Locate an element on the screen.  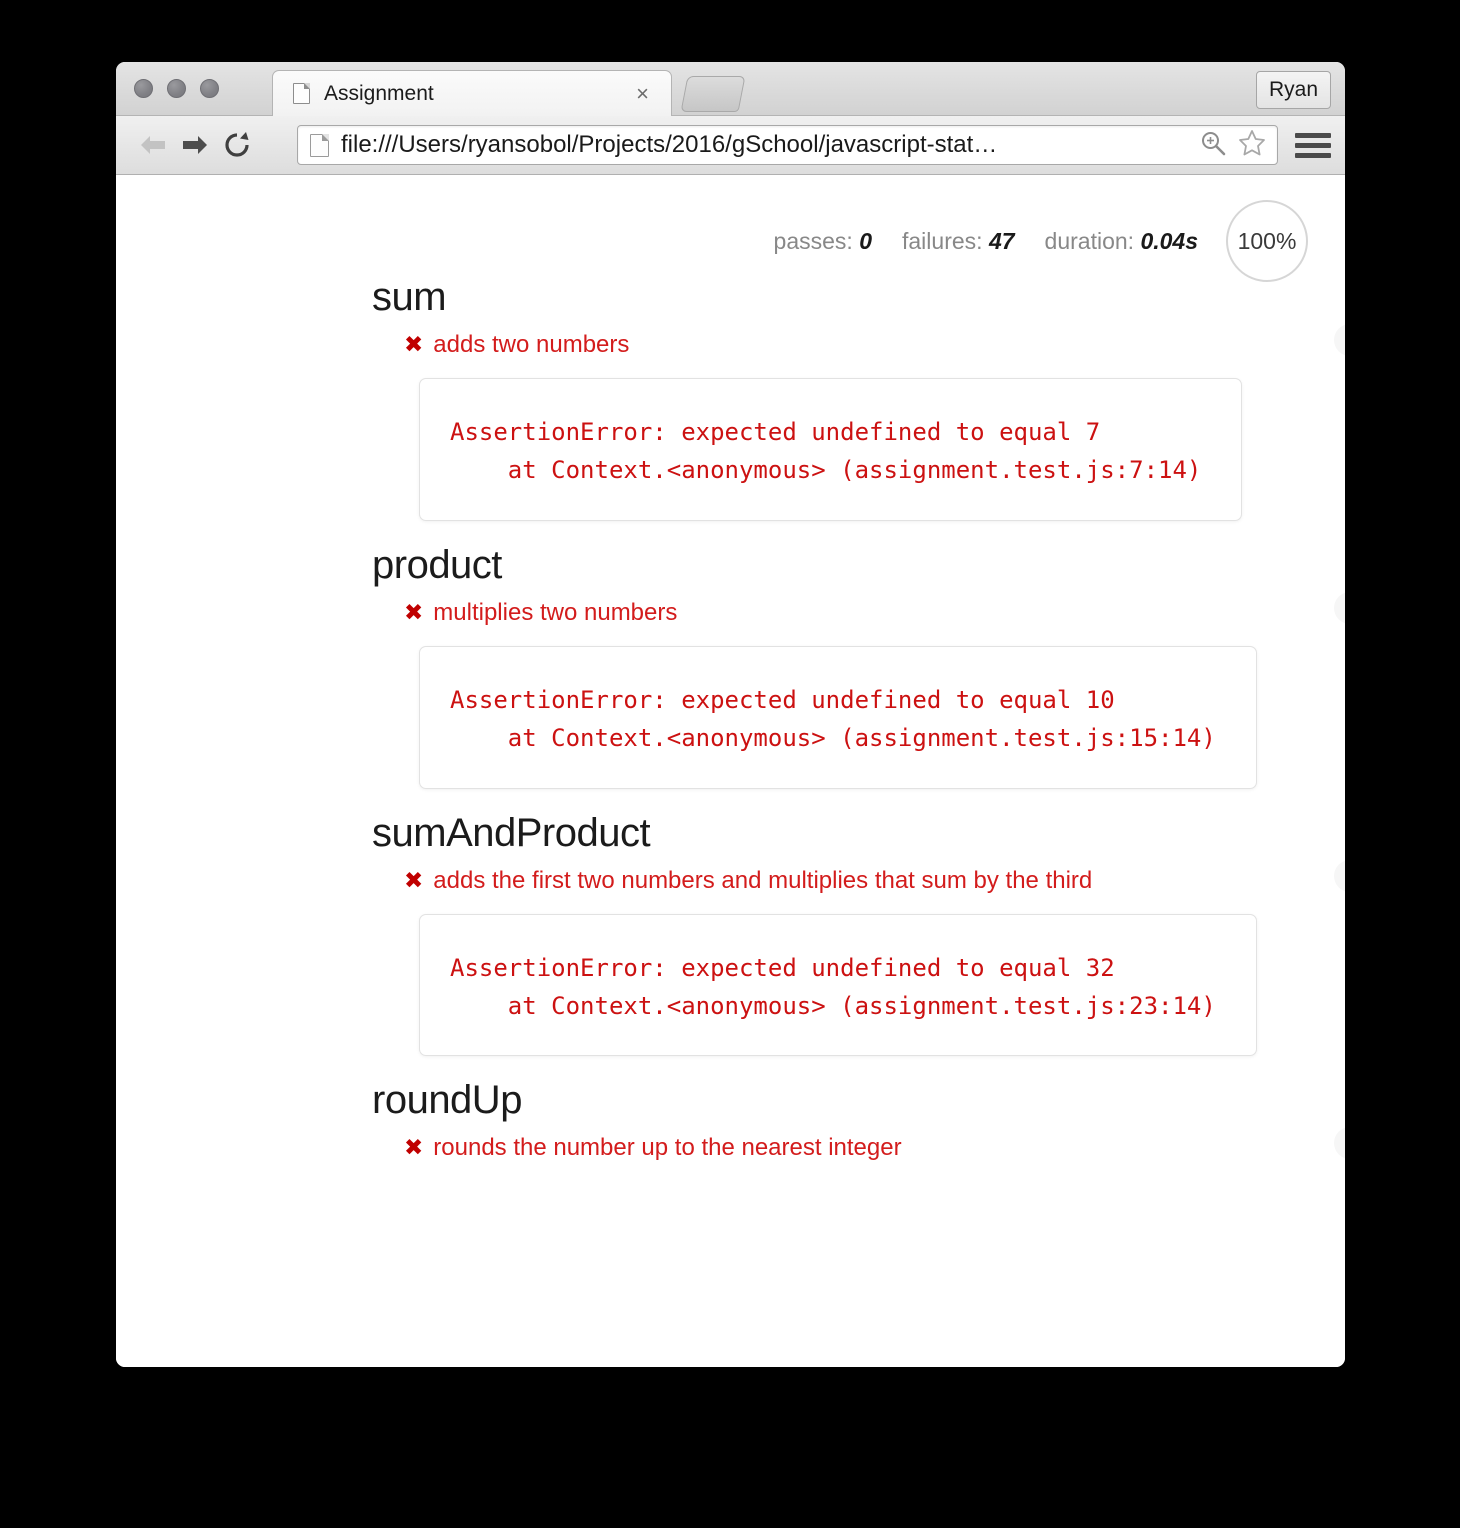
test-title: multiplies two numbers is located at coordinates (555, 612).